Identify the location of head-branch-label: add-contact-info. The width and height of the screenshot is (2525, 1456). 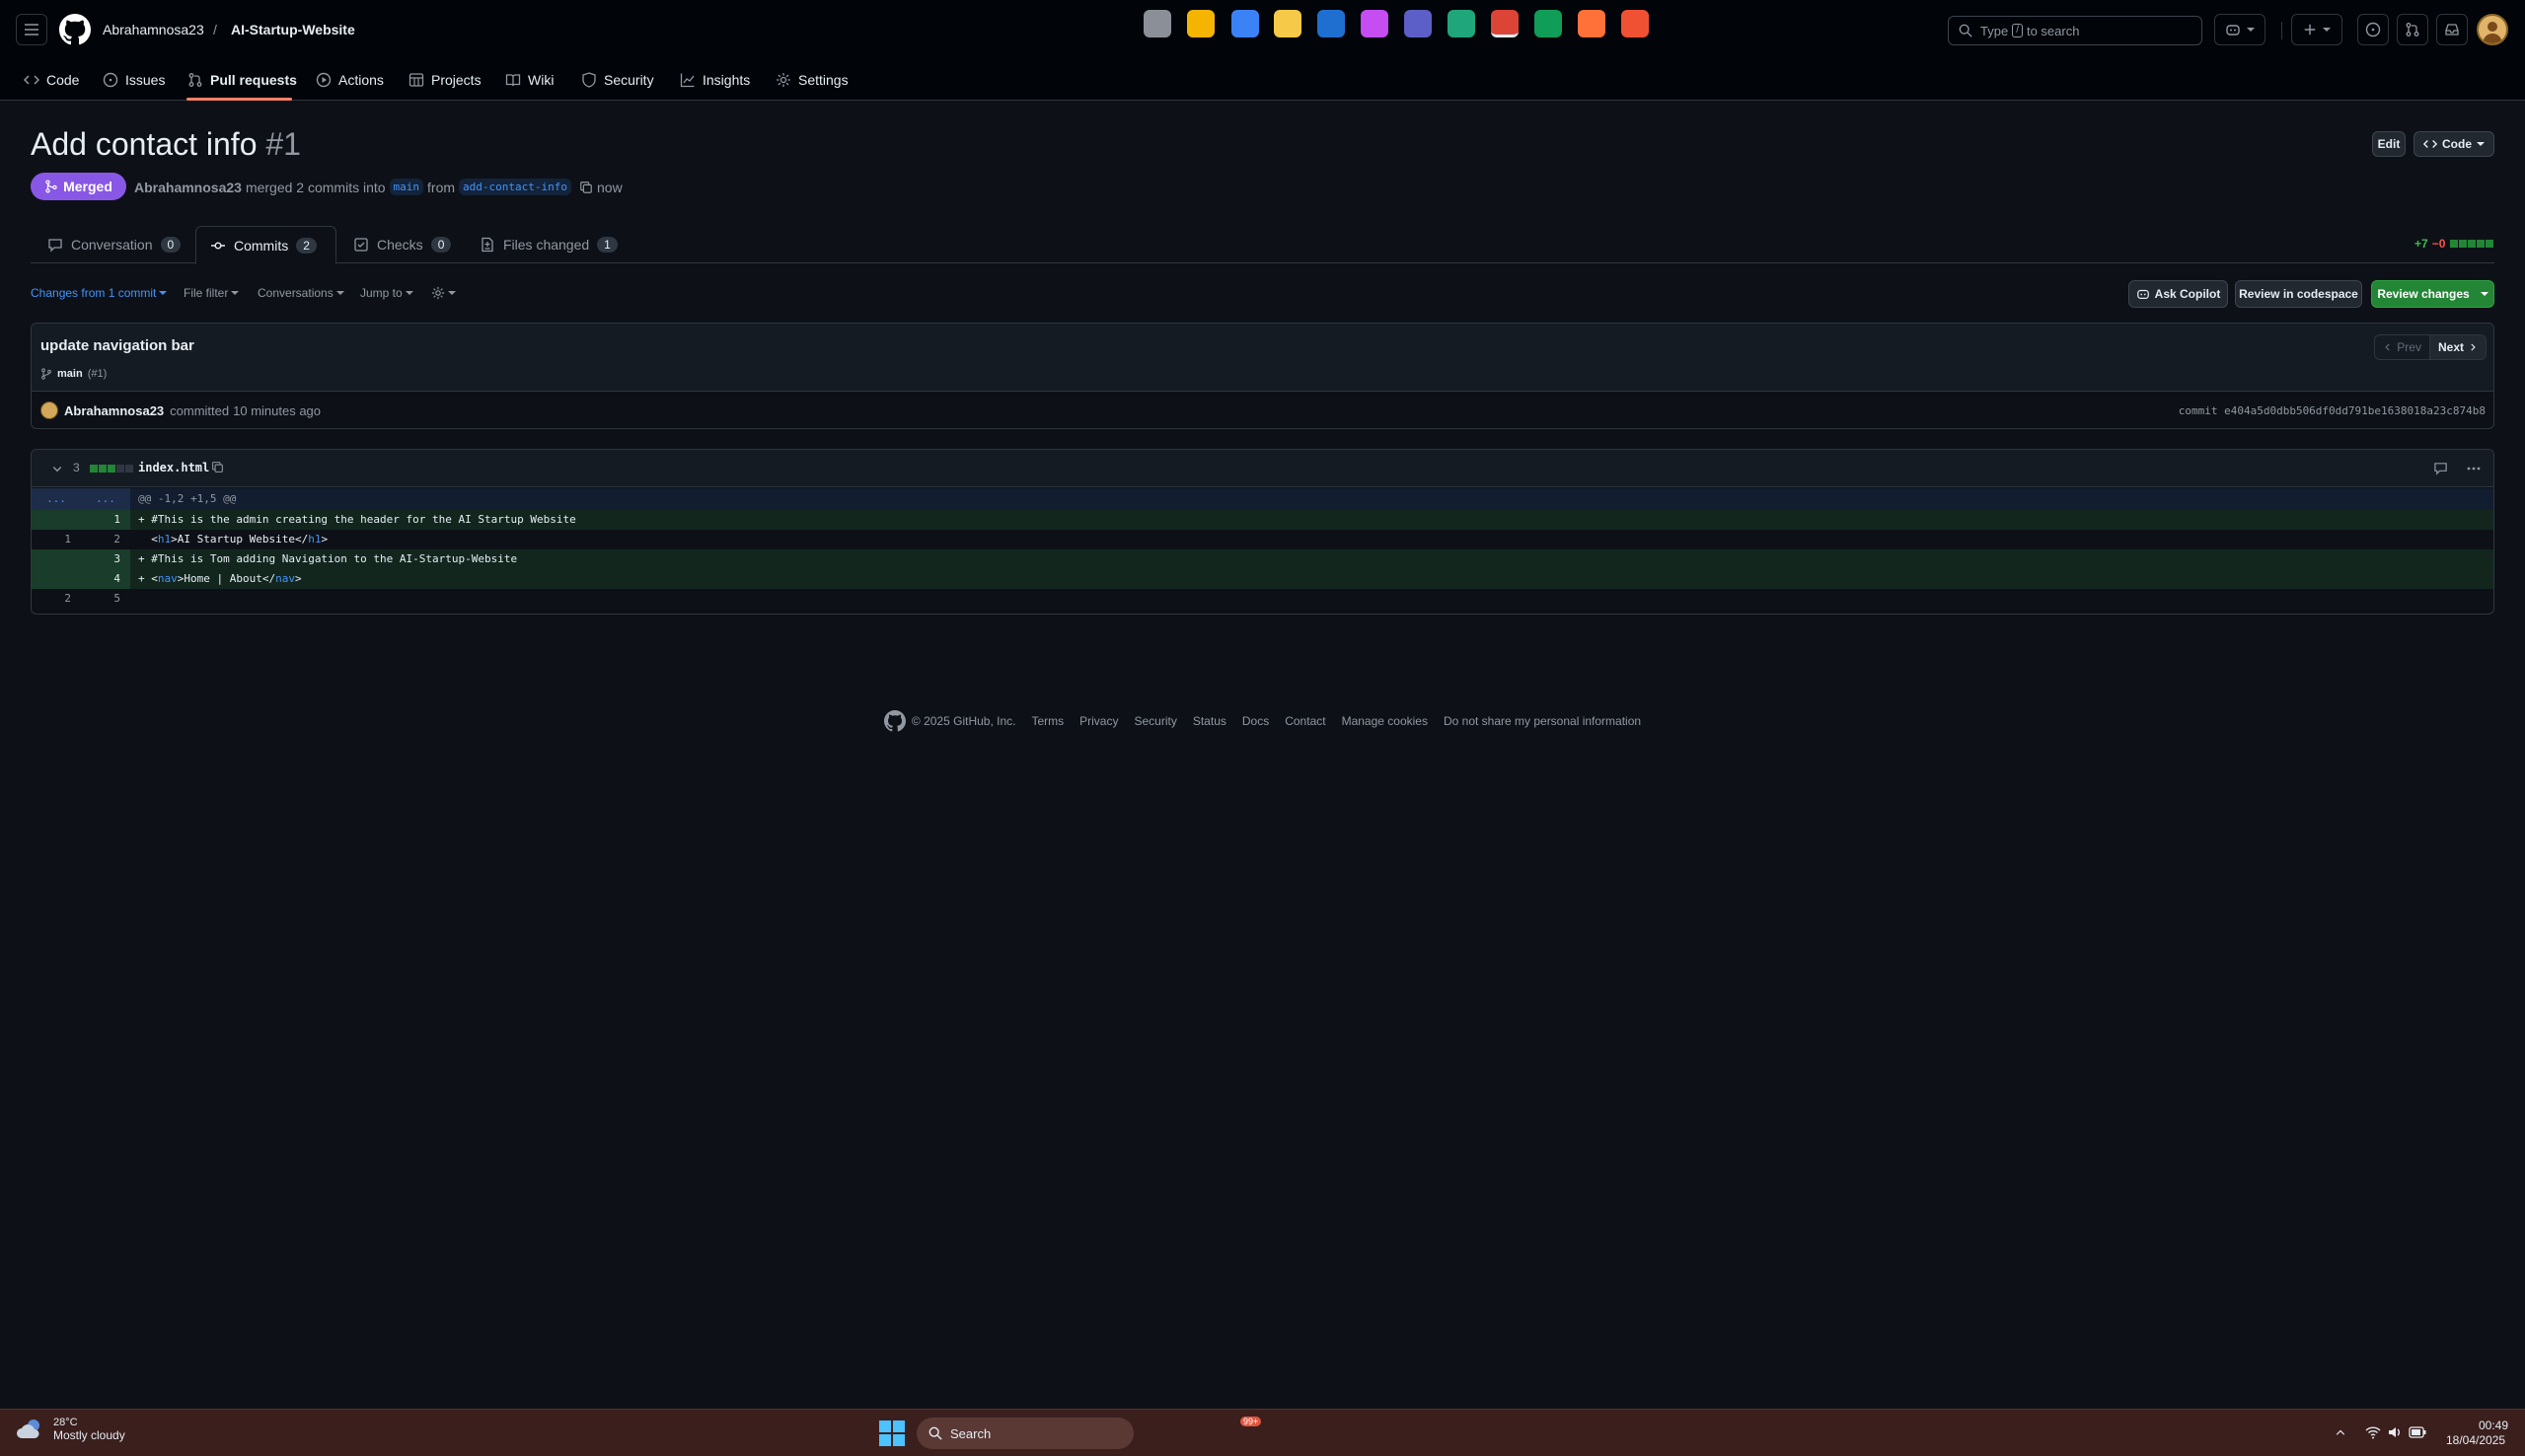
(515, 187).